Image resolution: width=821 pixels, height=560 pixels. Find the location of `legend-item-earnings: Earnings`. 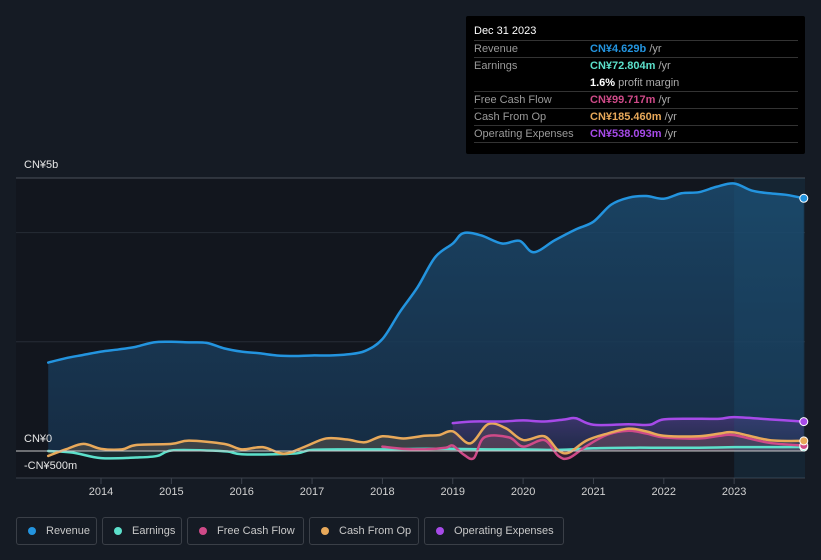

legend-item-earnings: Earnings is located at coordinates (142, 531).